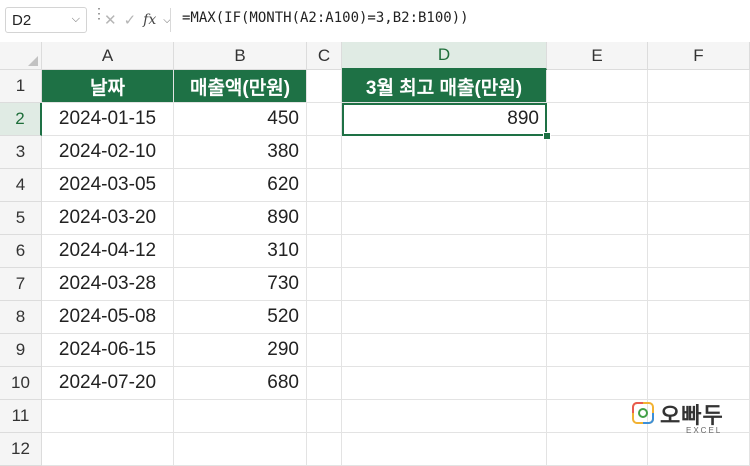 The height and width of the screenshot is (466, 750). Describe the element at coordinates (444, 119) in the screenshot. I see `cell-d2: 890` at that location.